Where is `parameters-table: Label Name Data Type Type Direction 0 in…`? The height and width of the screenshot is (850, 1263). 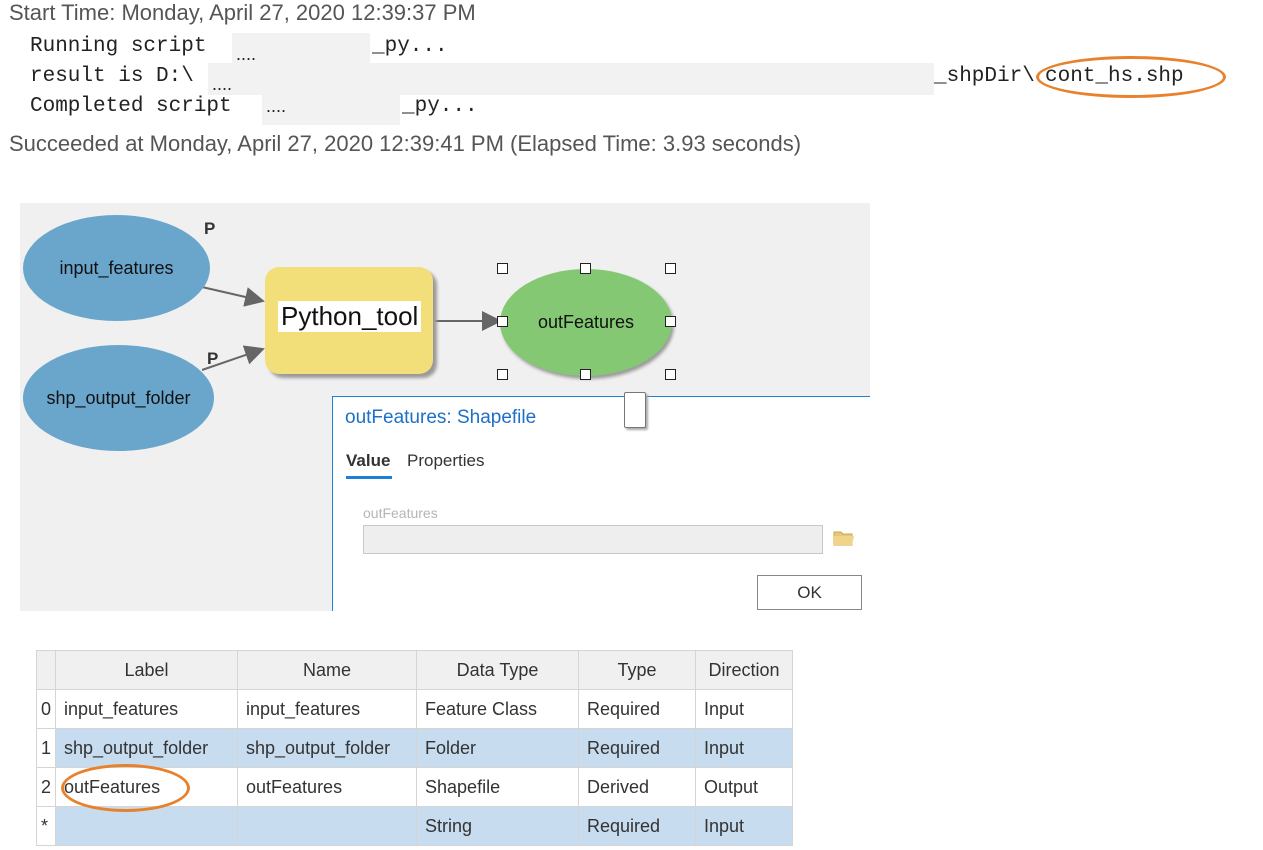 parameters-table: Label Name Data Type Type Direction 0 in… is located at coordinates (414, 748).